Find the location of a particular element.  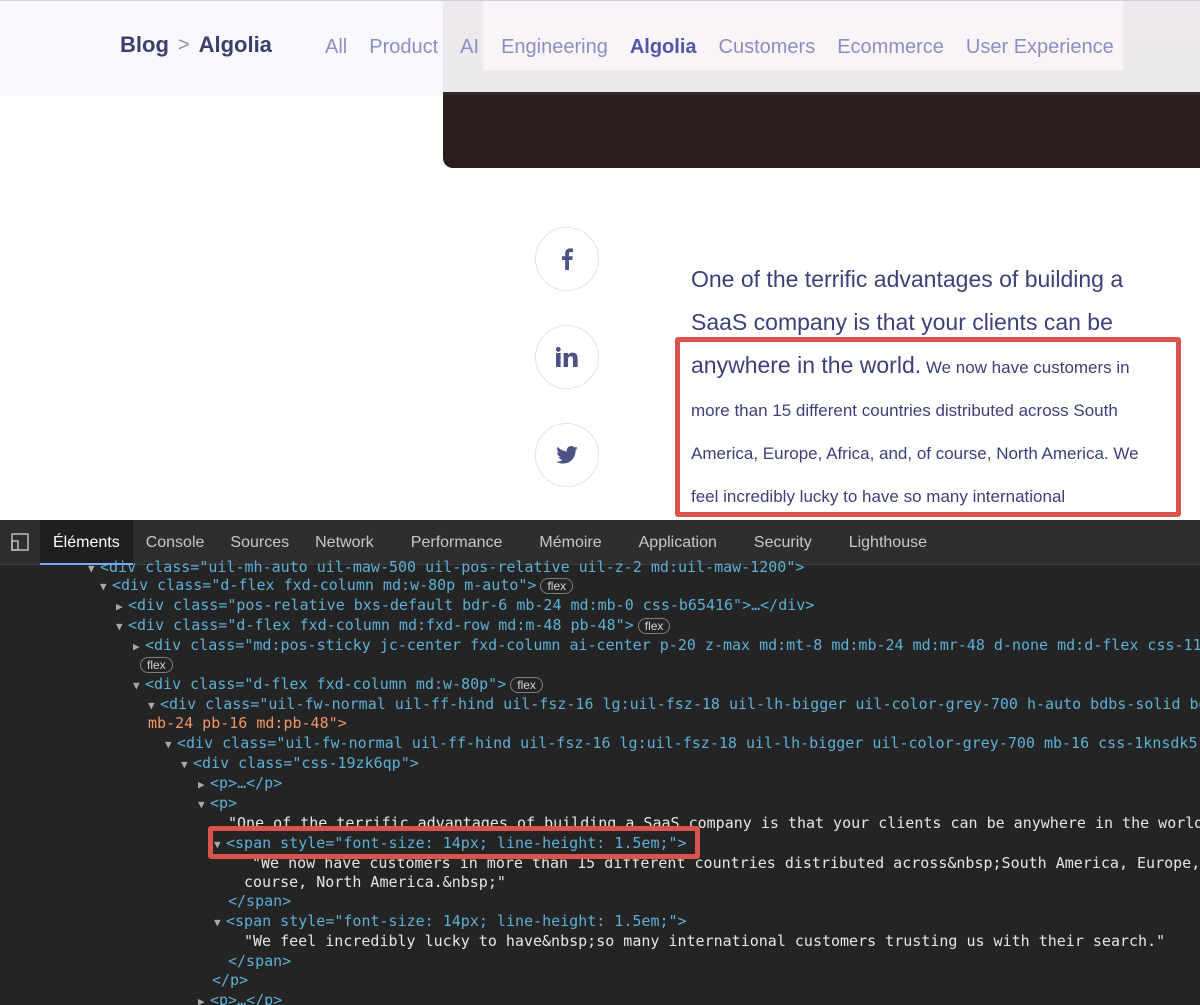

share-facebook-button is located at coordinates (567, 259).